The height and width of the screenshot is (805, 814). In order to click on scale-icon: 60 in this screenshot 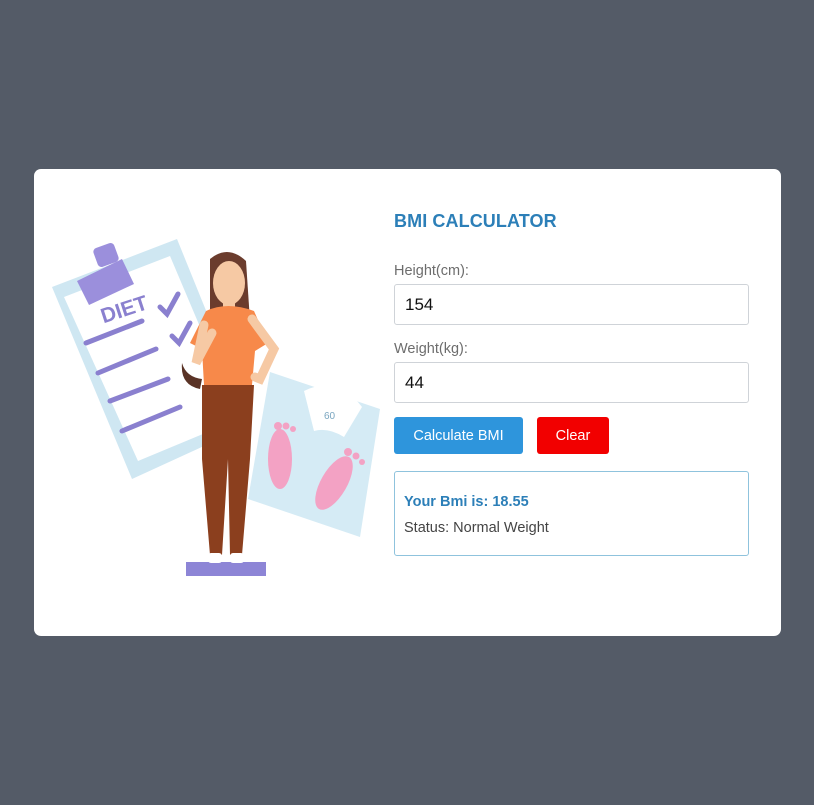, I will do `click(314, 454)`.